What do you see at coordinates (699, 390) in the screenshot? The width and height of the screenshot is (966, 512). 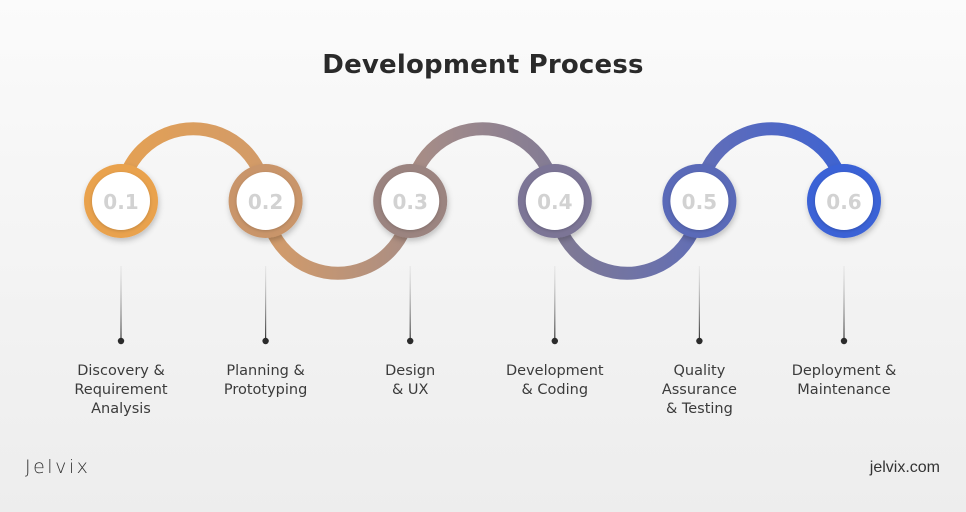 I see `step-label: Quality Assurance & Testing` at bounding box center [699, 390].